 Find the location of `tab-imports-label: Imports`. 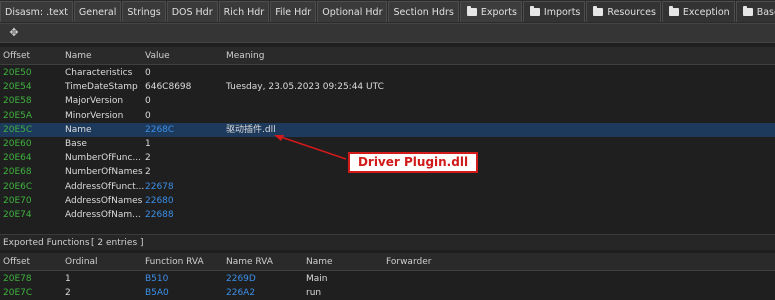

tab-imports-label: Imports is located at coordinates (562, 12).